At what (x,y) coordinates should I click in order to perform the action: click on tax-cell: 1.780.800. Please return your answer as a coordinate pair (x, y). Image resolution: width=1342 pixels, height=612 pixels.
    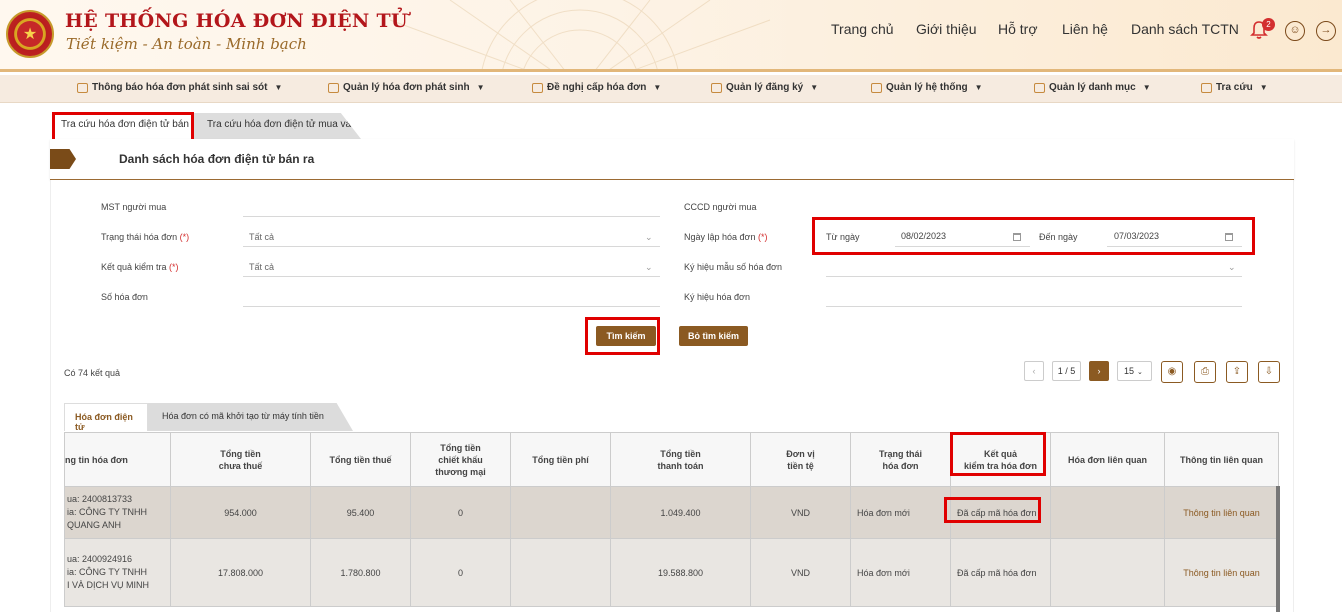
    Looking at the image, I should click on (360, 572).